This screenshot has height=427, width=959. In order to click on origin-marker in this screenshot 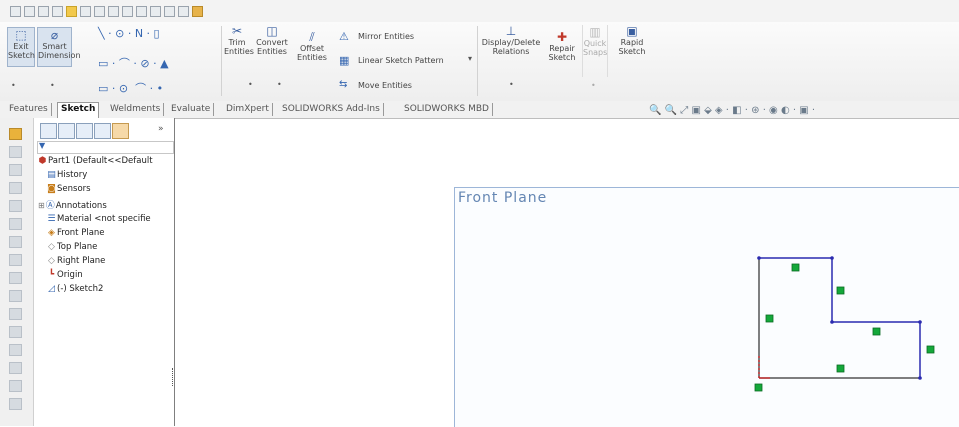, I will do `click(764, 367)`.